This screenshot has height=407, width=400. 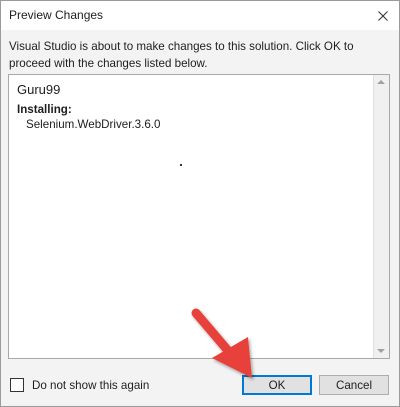 I want to click on title-bar: Preview Changes, so click(x=200, y=15).